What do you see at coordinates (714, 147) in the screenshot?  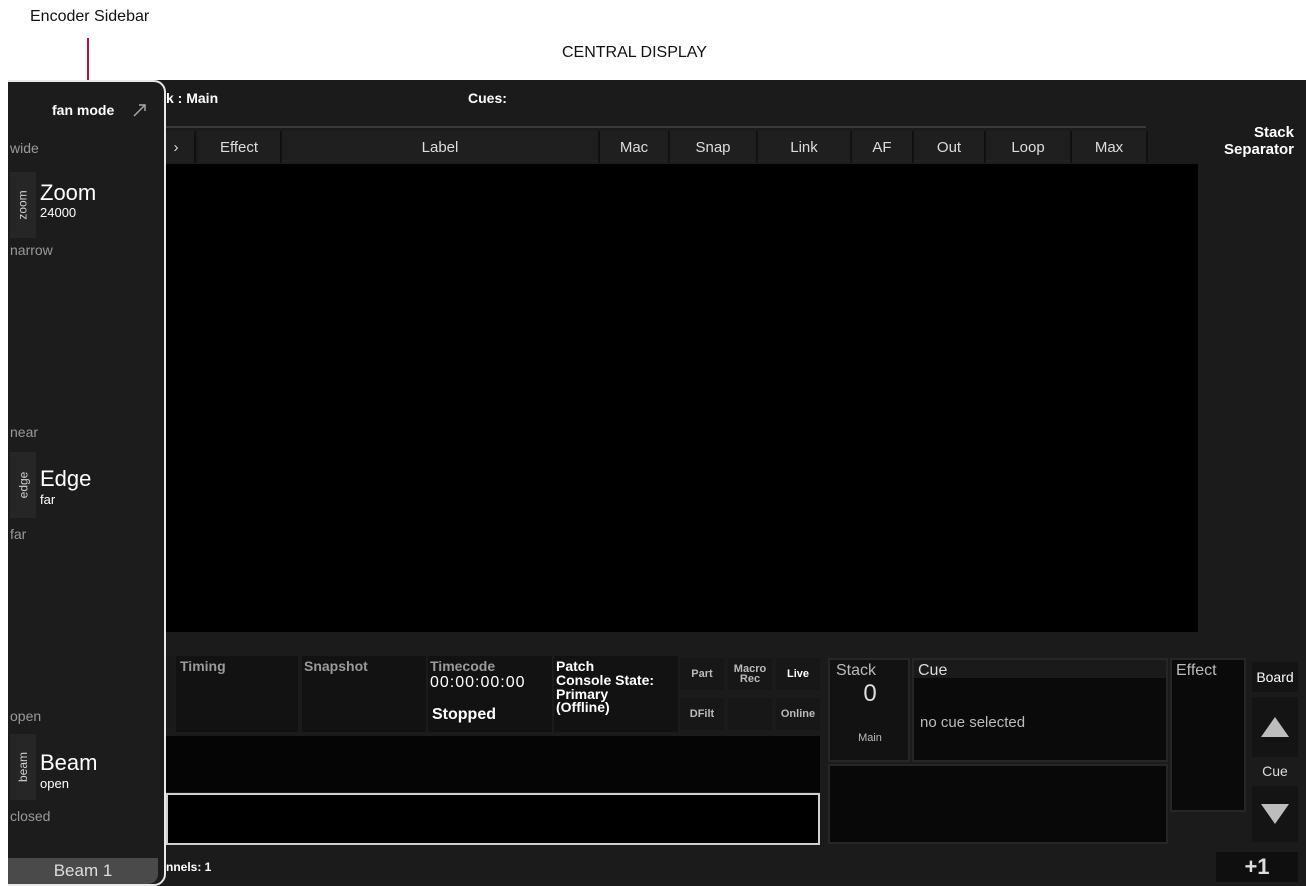 I see `column-header-snap: Snap` at bounding box center [714, 147].